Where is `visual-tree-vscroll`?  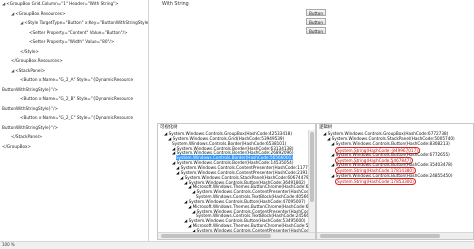
visual-tree-vscroll is located at coordinates (311, 181).